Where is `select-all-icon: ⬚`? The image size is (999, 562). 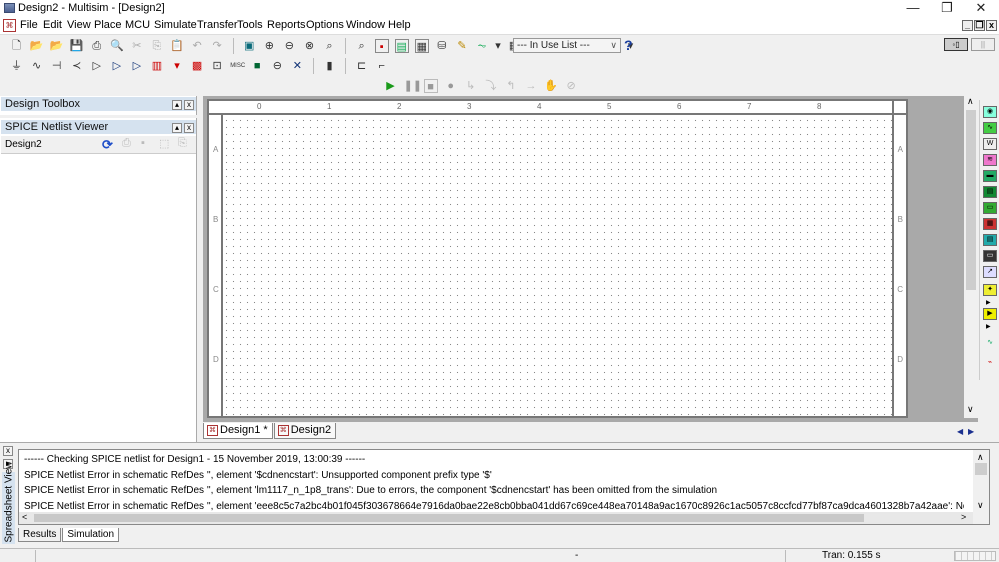
select-all-icon: ⬚ is located at coordinates (164, 143).